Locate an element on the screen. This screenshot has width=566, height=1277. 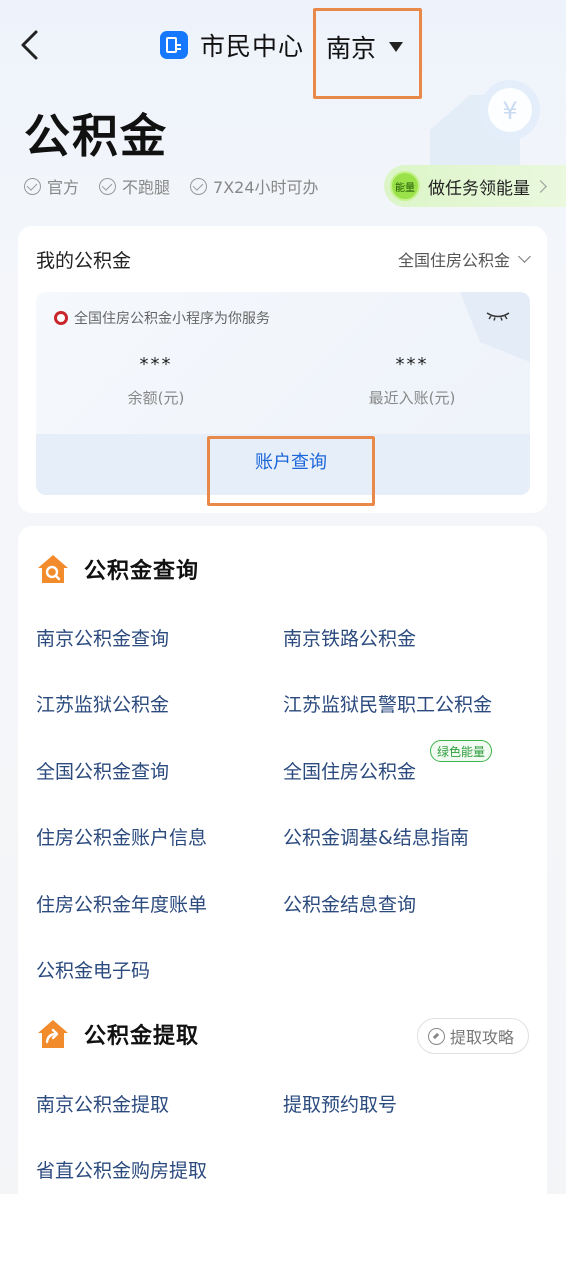
link-national-housing-fund: 全国住房公积金 is located at coordinates (349, 770).